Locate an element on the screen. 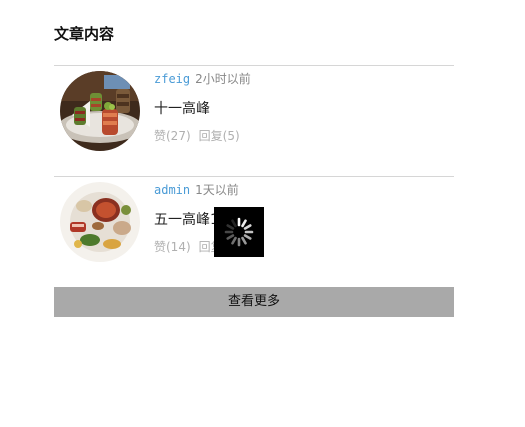  article-stats: 赞(14) 回复 is located at coordinates (188, 247).